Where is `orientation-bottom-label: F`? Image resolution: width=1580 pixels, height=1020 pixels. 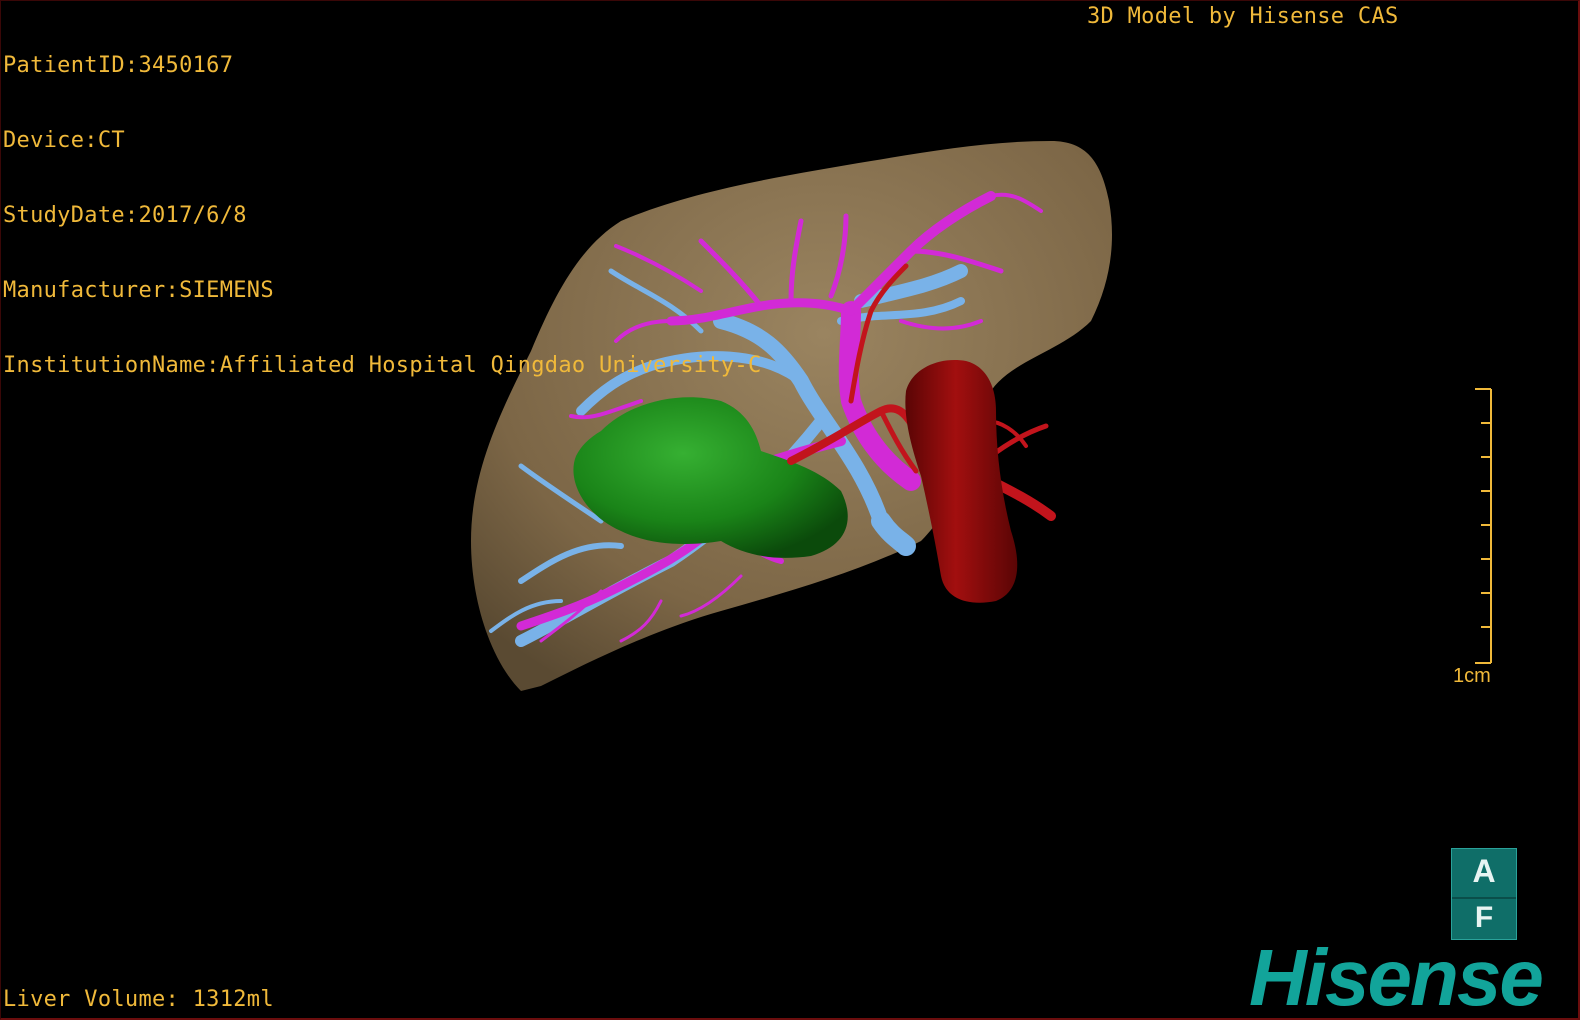 orientation-bottom-label: F is located at coordinates (1484, 916).